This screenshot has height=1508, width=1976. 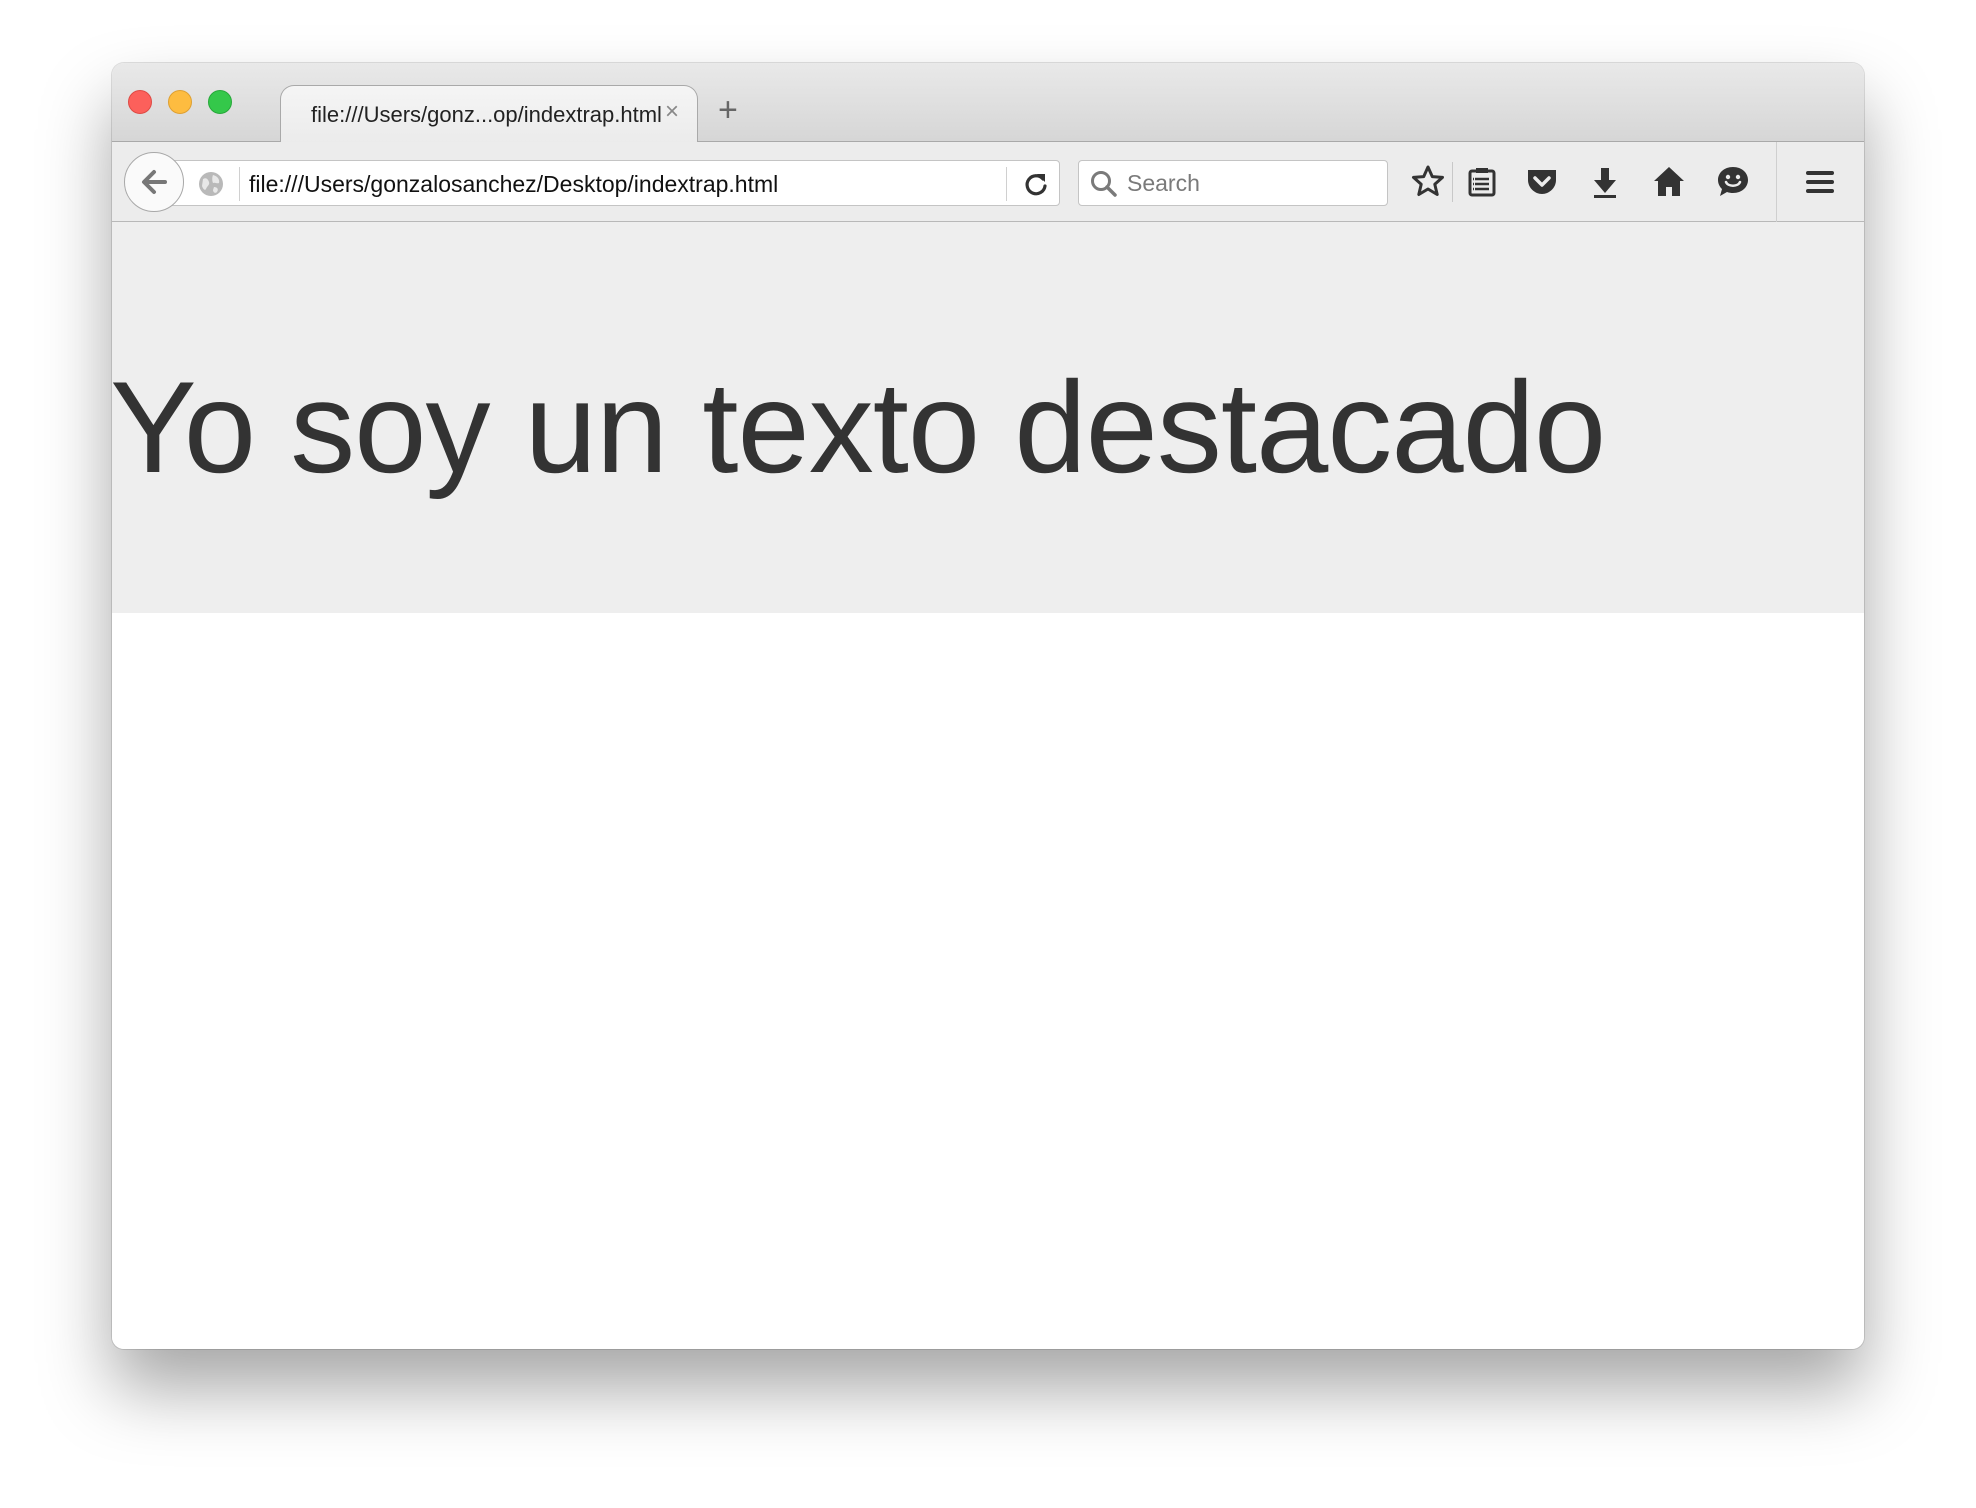 I want to click on bookmark-separator, so click(x=1452, y=182).